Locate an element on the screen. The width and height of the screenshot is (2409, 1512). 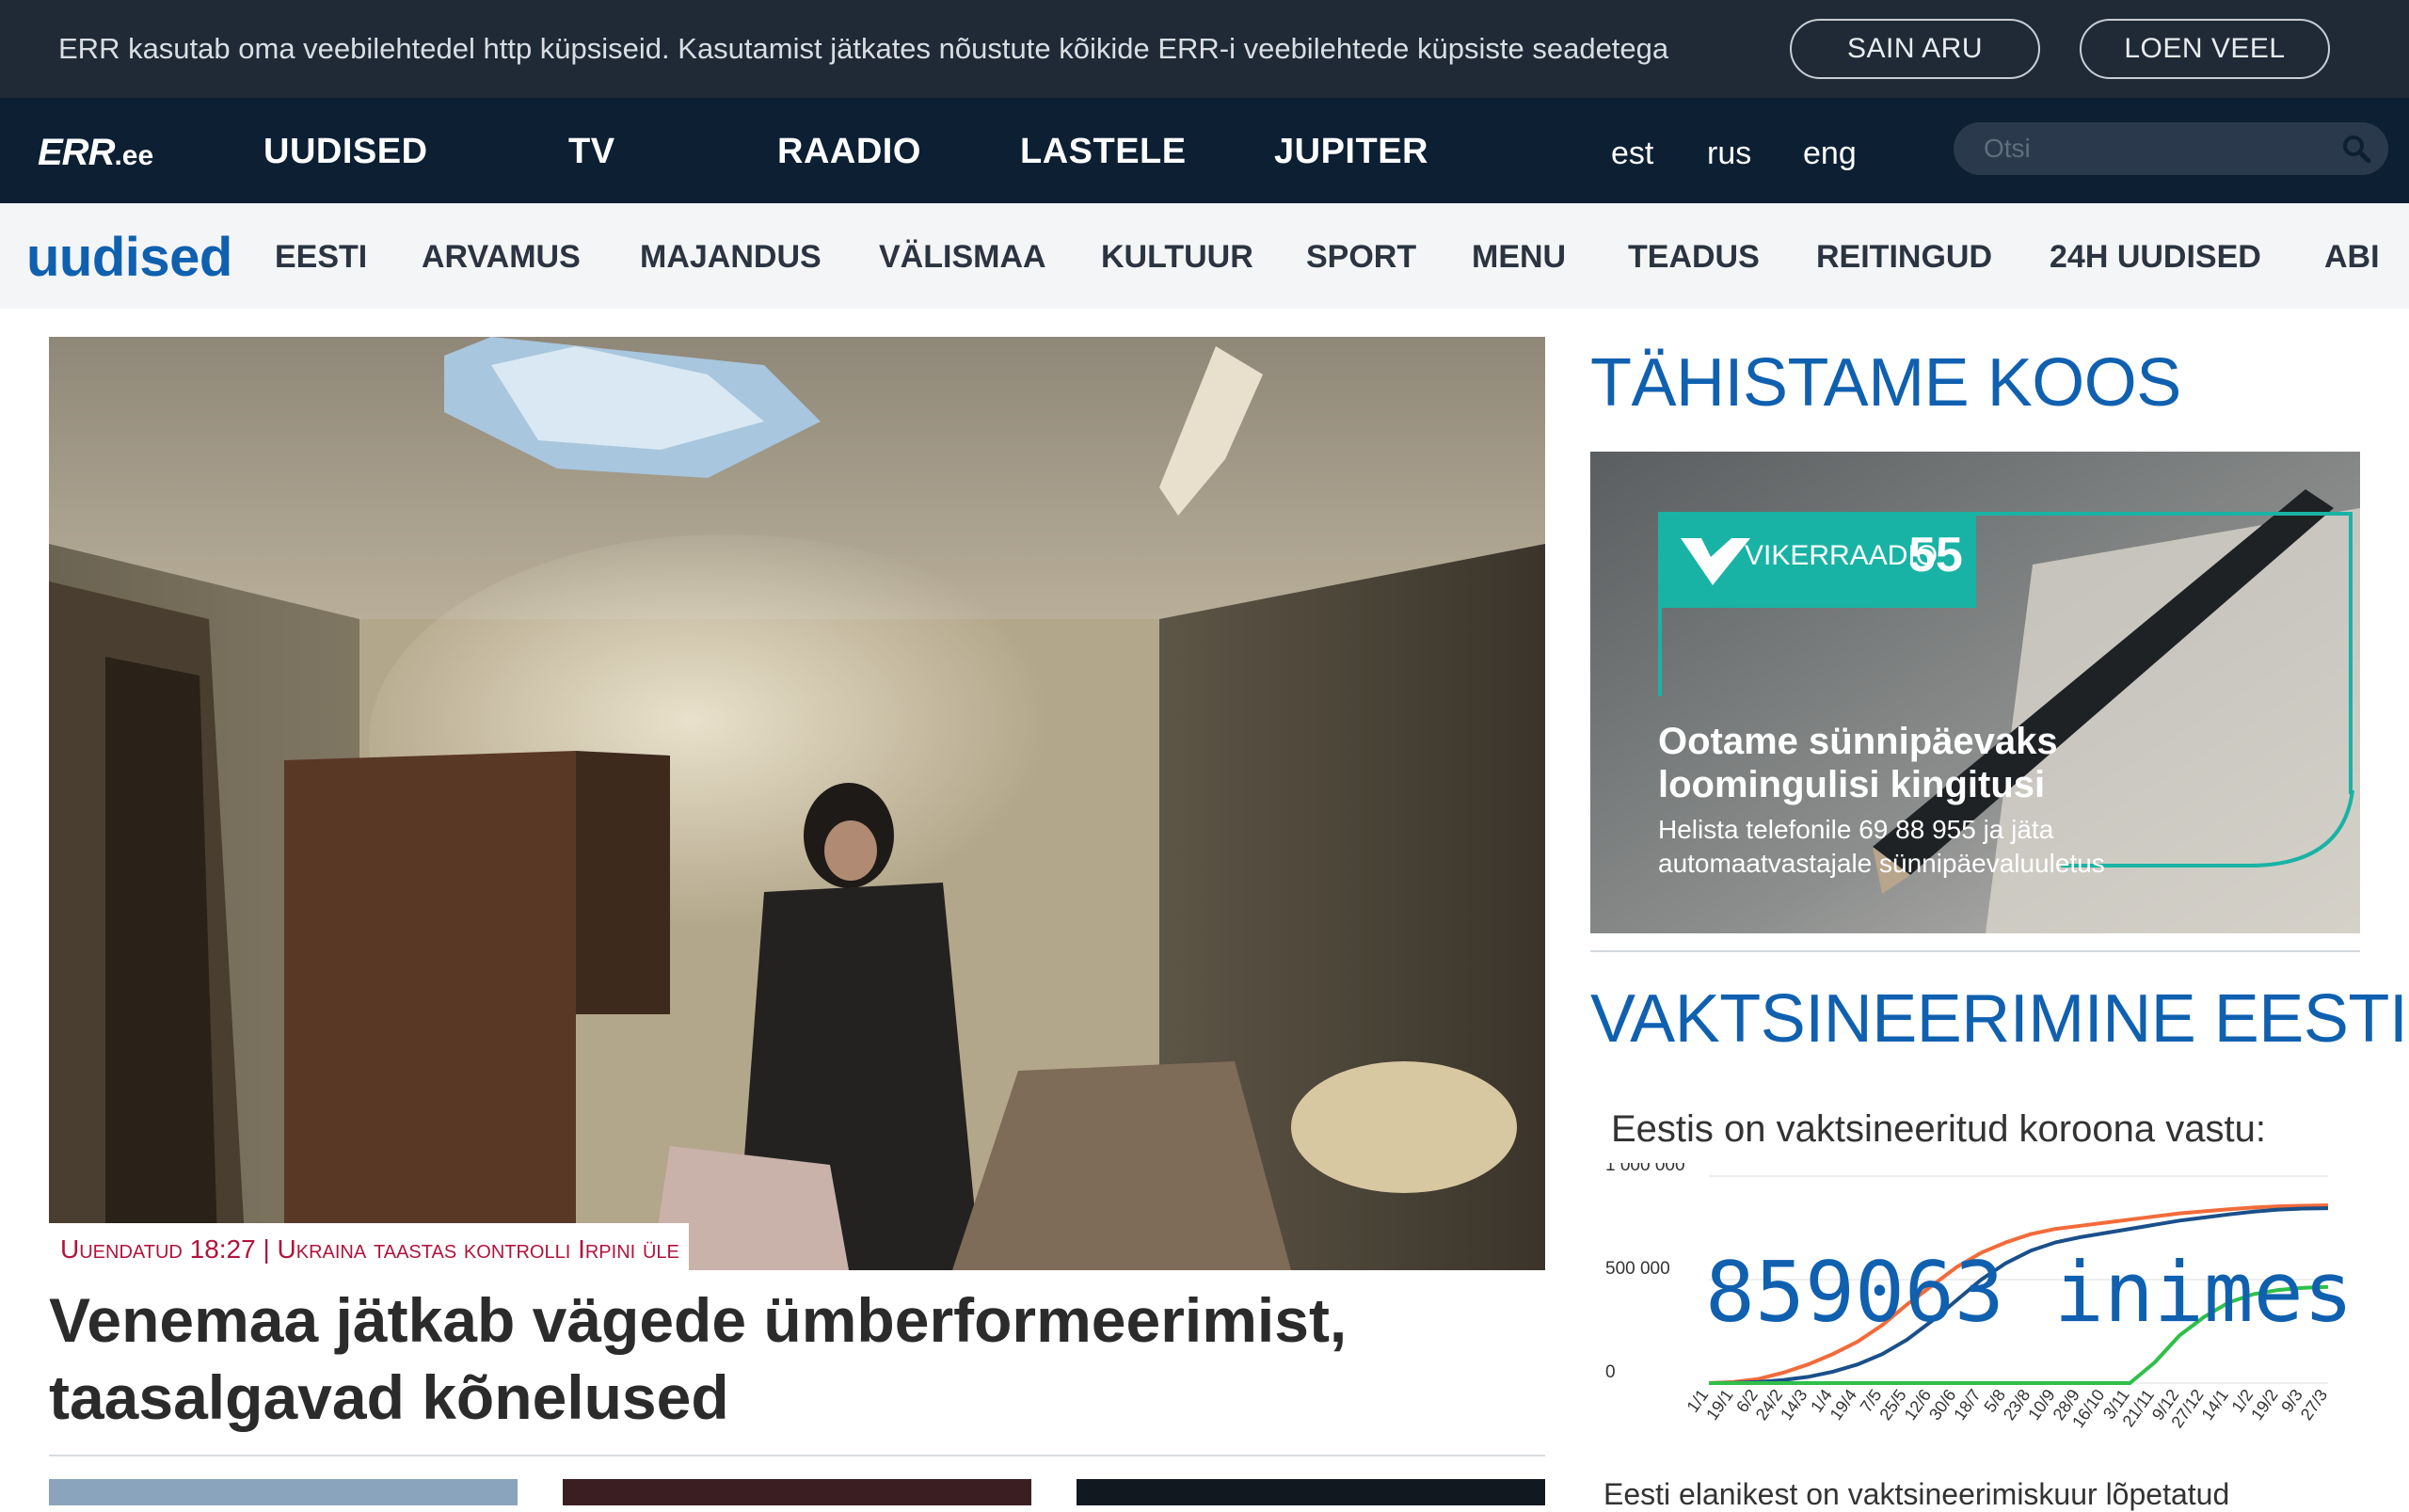
nav-raadio: RAADIO is located at coordinates (849, 152).